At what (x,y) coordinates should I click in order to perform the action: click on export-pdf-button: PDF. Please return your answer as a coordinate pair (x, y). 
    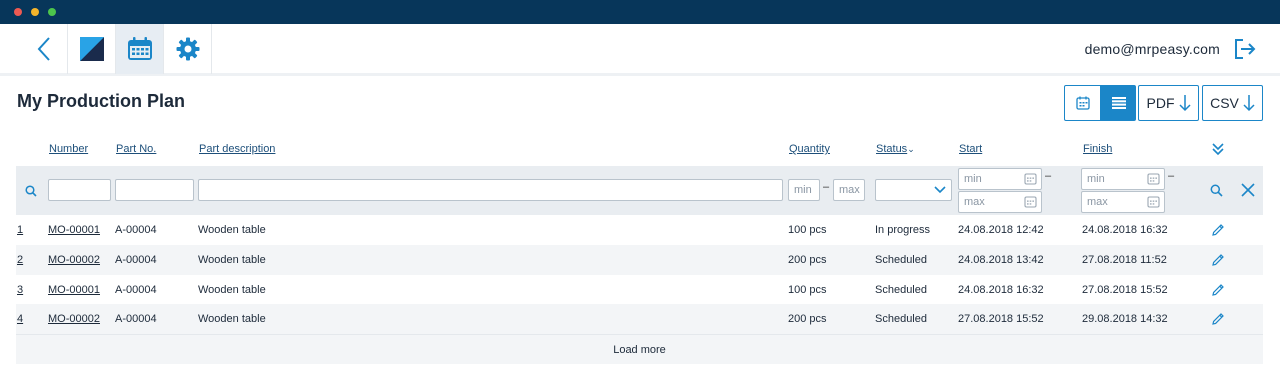
    Looking at the image, I should click on (1168, 103).